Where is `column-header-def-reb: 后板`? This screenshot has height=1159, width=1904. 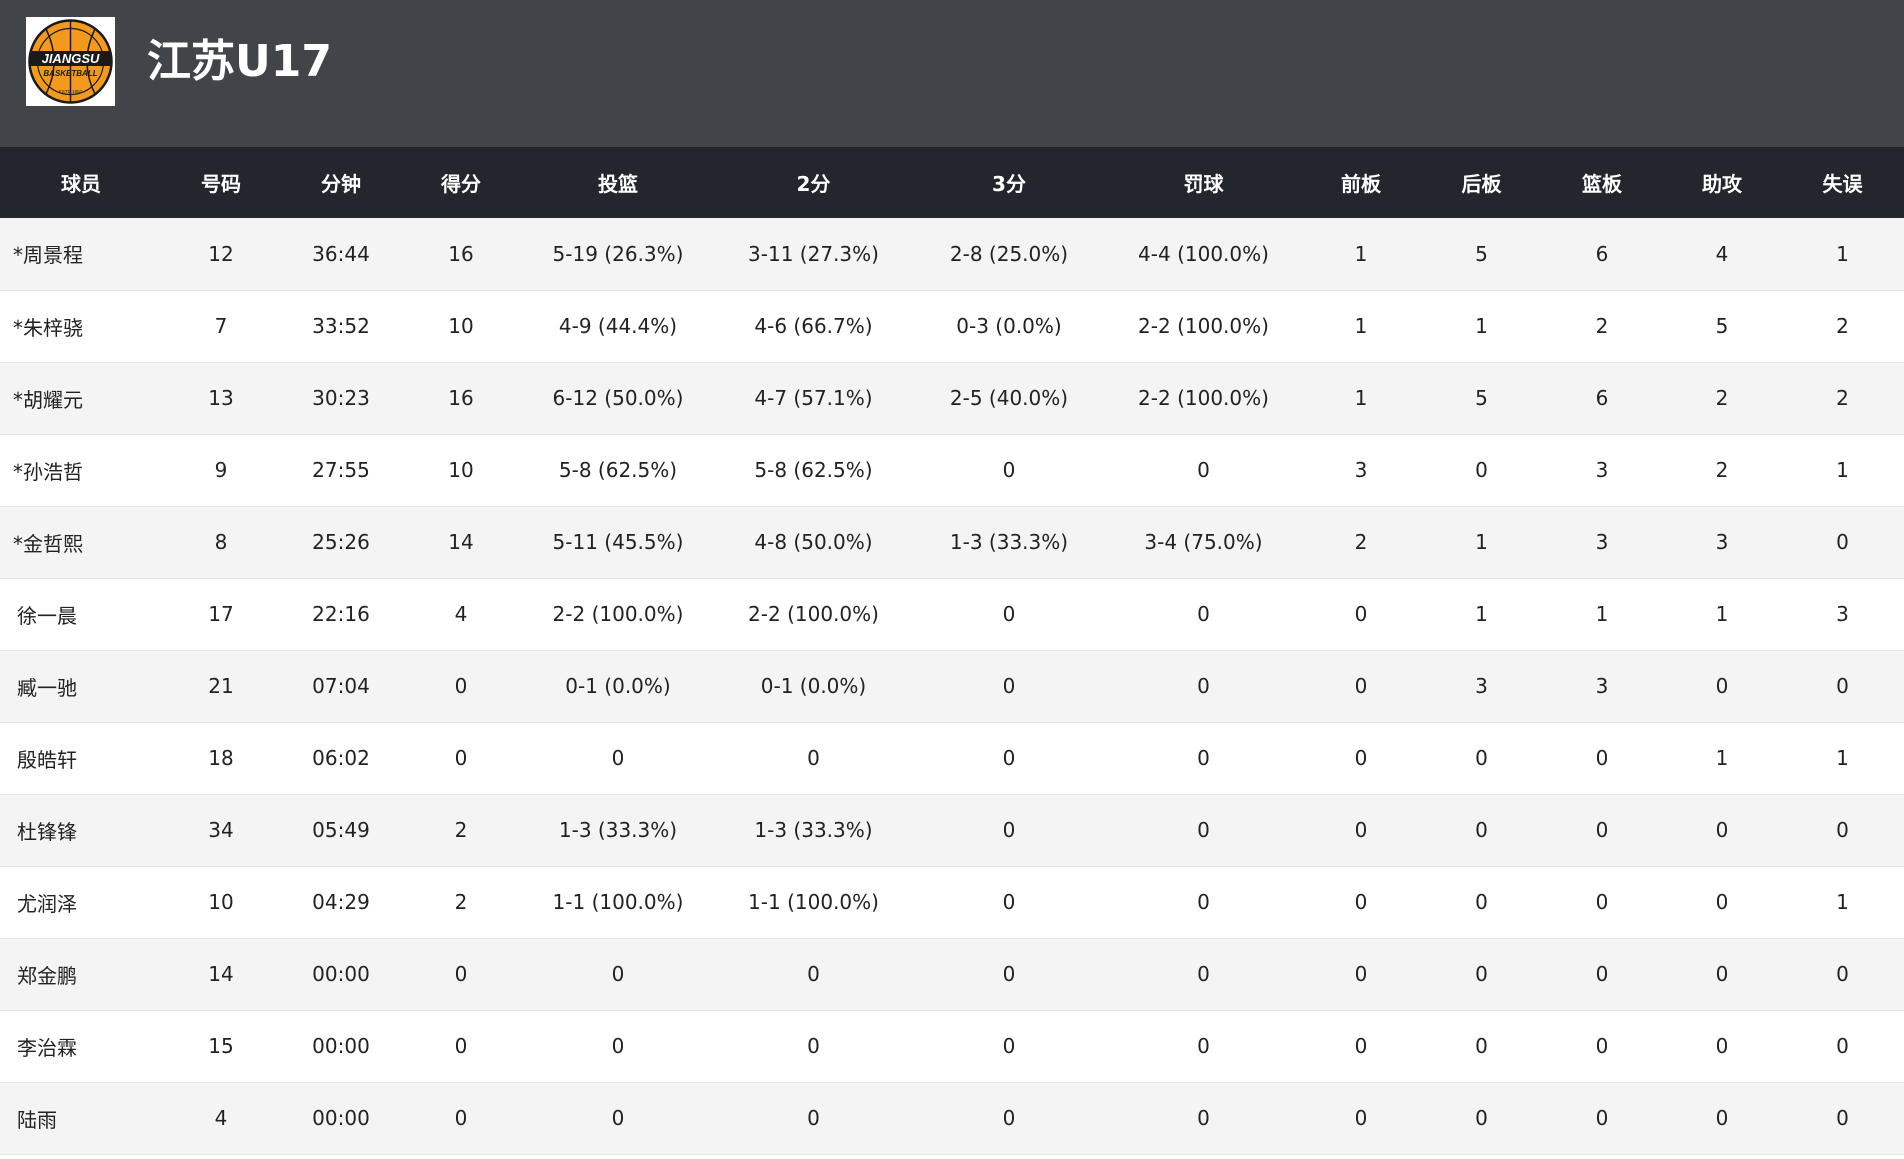 column-header-def-reb: 后板 is located at coordinates (1481, 184).